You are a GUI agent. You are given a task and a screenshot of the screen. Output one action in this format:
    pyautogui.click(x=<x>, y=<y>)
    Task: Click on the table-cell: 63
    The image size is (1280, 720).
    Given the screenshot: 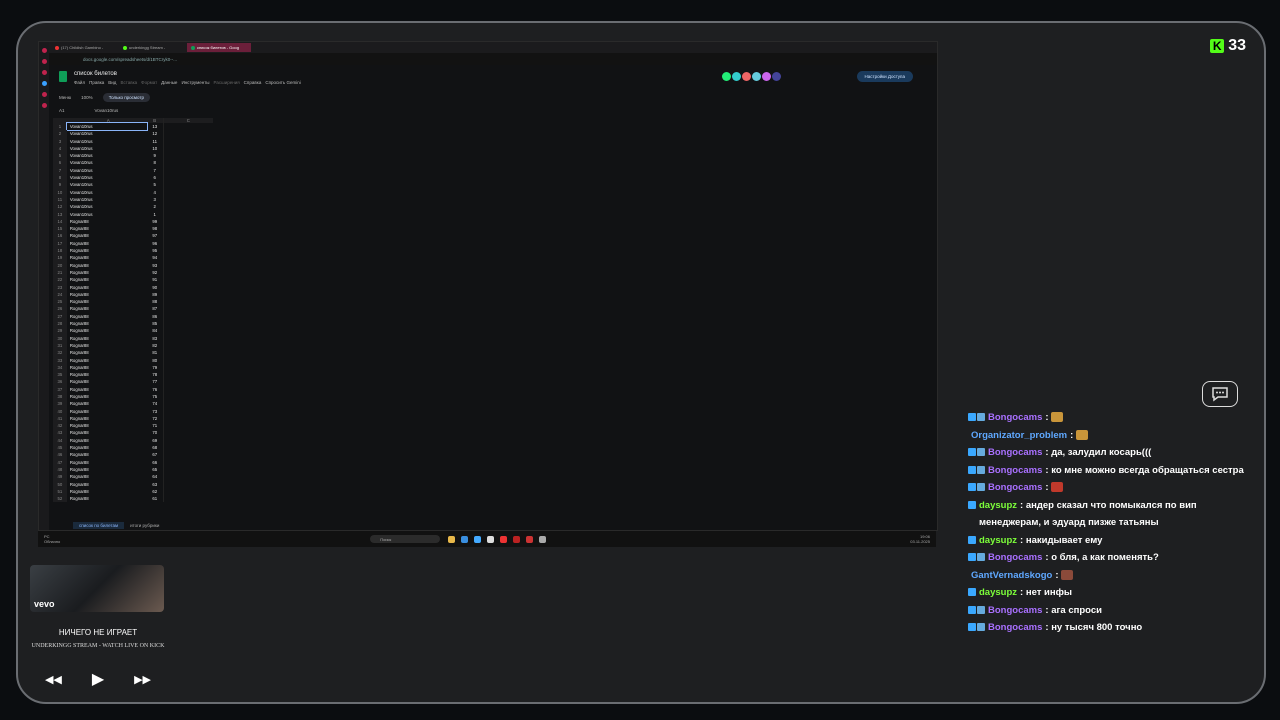 What is the action you would take?
    pyautogui.click(x=155, y=484)
    